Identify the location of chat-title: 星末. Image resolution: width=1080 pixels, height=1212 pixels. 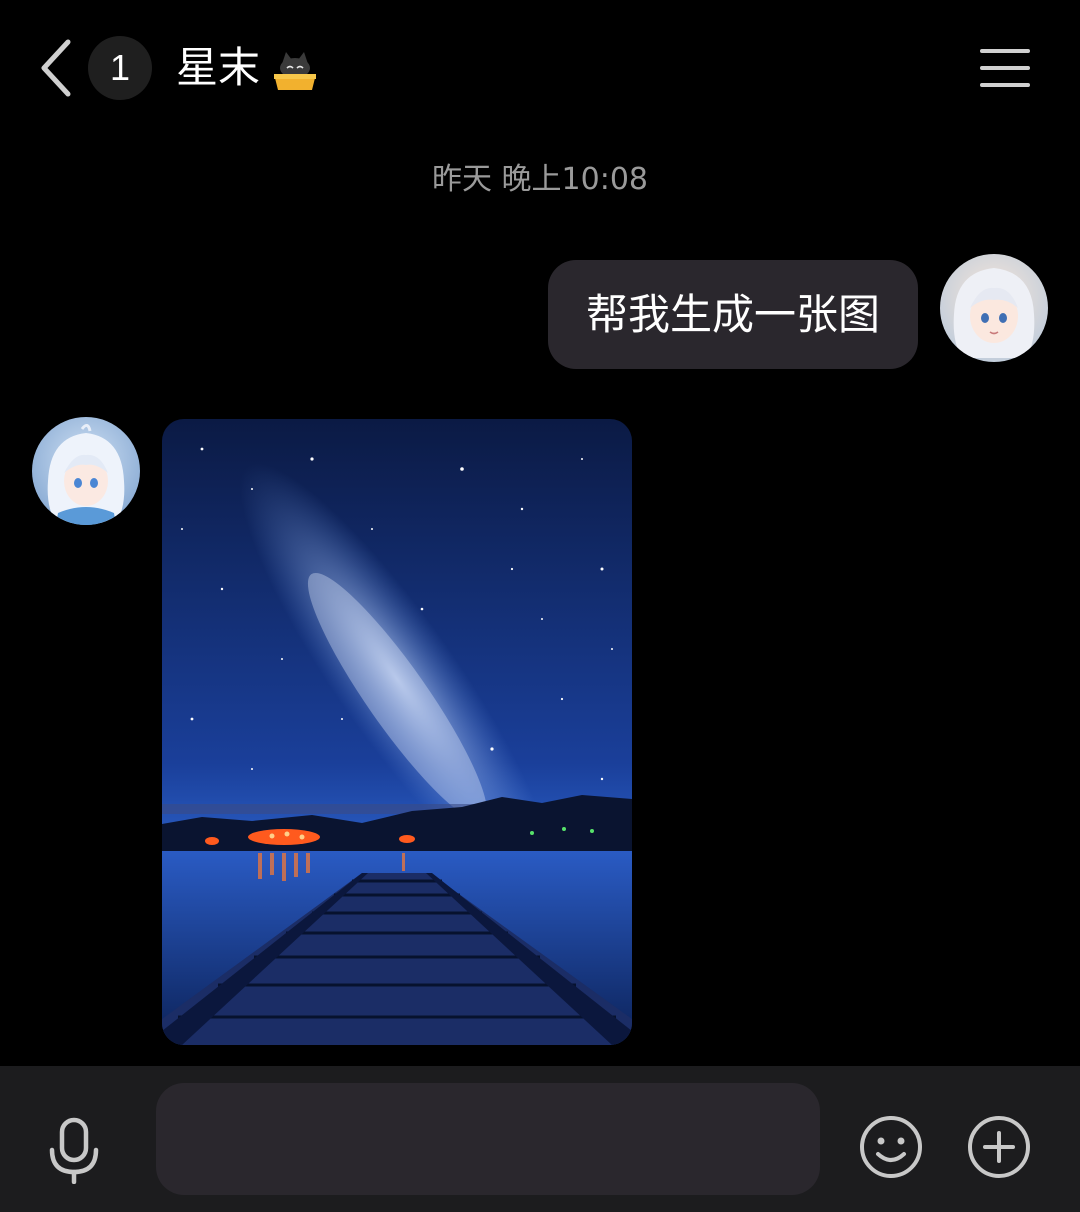
(218, 68).